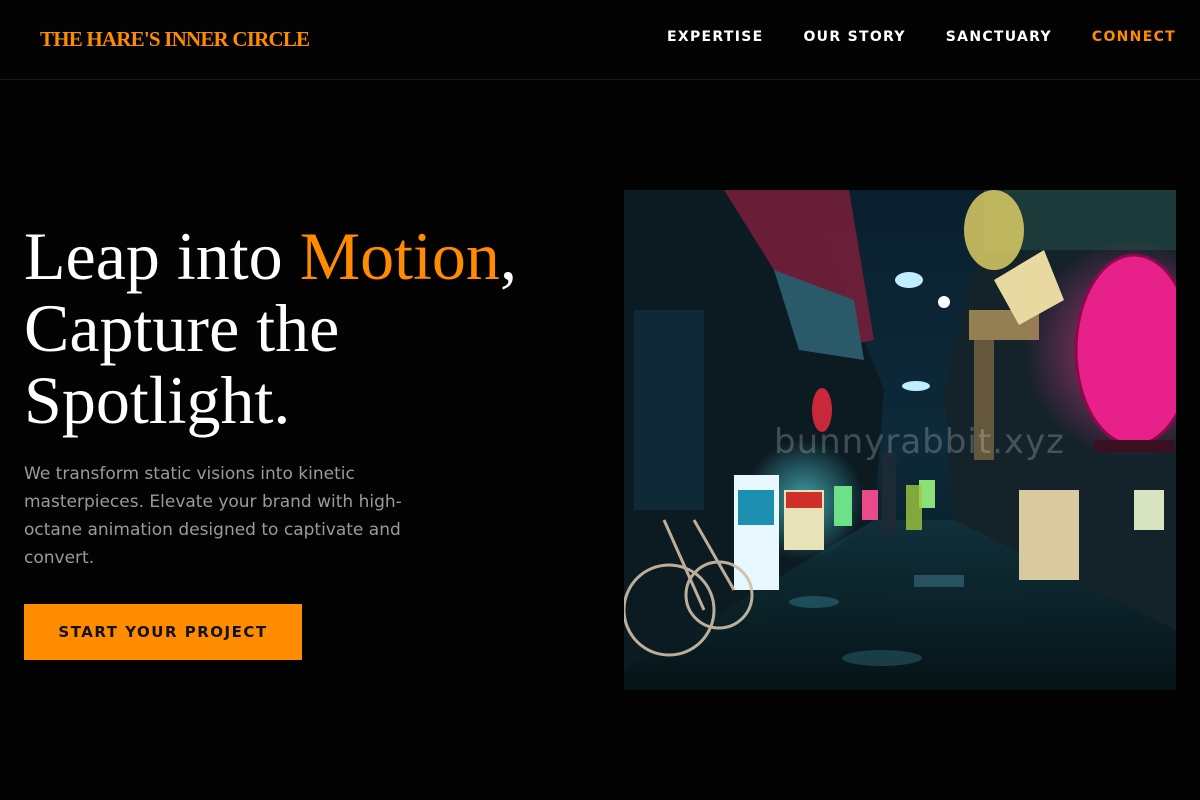  I want to click on headline-part1: Leap into, so click(162, 256).